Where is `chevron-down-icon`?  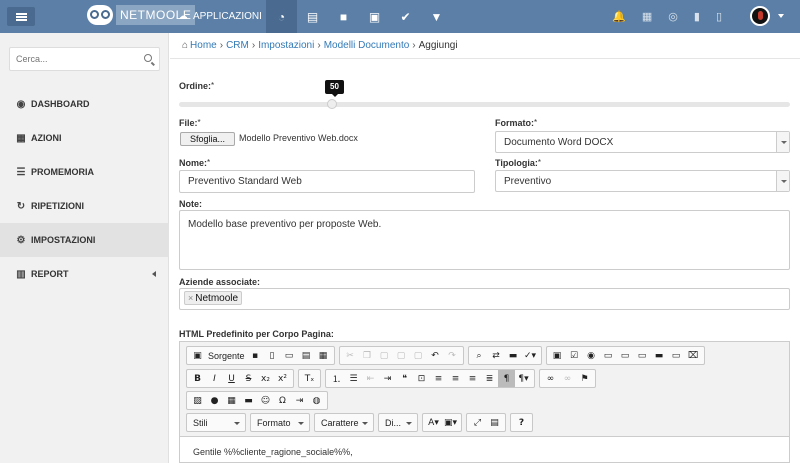 chevron-down-icon is located at coordinates (781, 16).